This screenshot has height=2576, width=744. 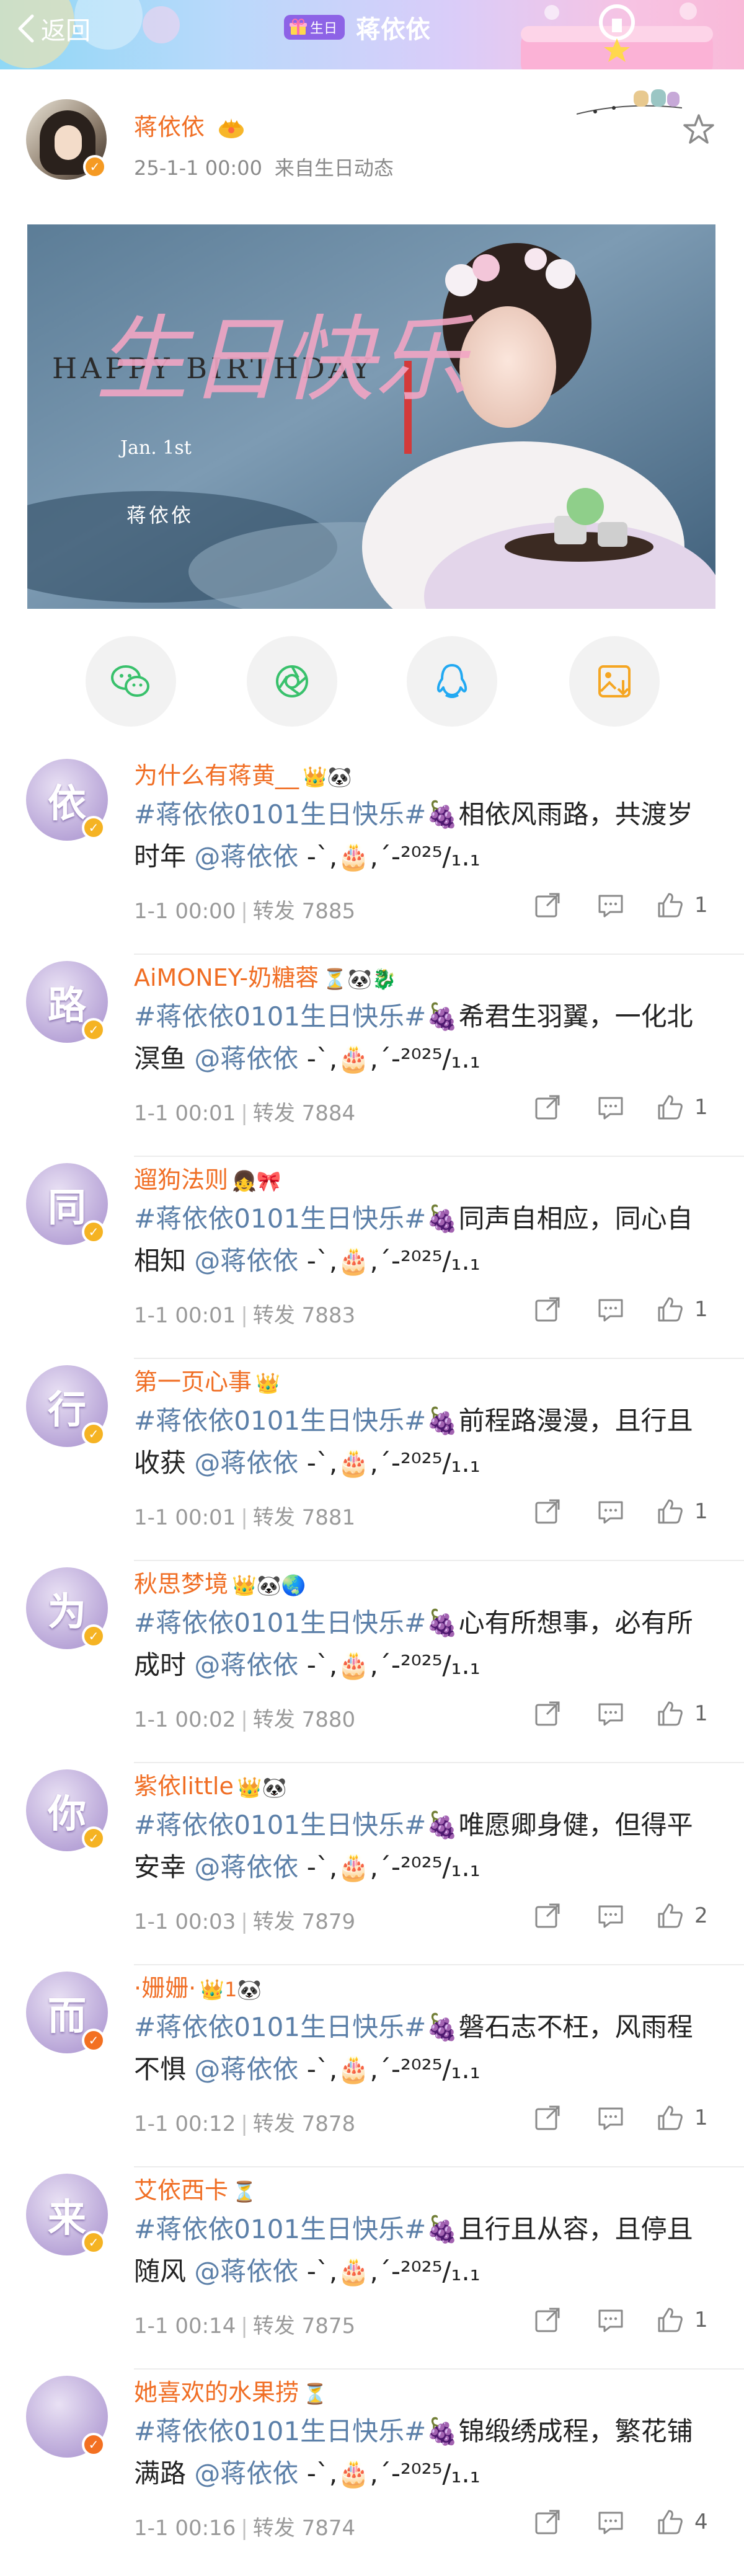 What do you see at coordinates (53, 28) in the screenshot?
I see `back-button: 返回` at bounding box center [53, 28].